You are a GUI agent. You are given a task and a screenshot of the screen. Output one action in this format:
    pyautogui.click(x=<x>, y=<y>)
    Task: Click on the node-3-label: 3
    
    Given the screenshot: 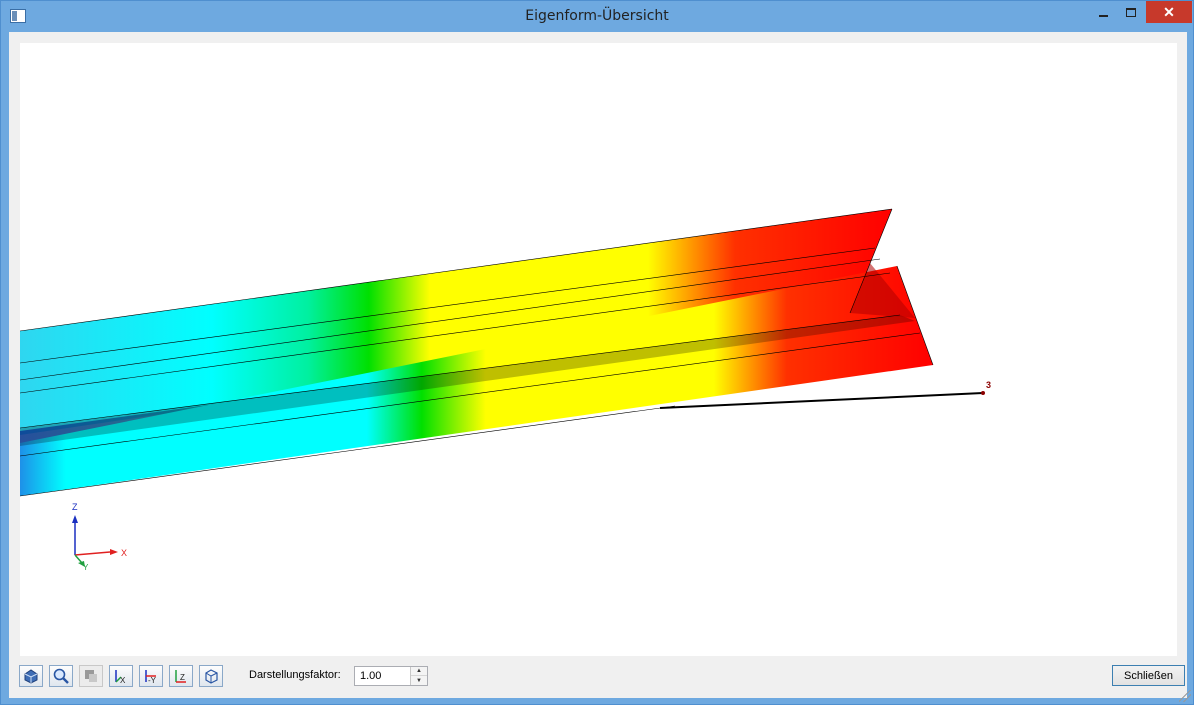 What is the action you would take?
    pyautogui.click(x=988, y=385)
    